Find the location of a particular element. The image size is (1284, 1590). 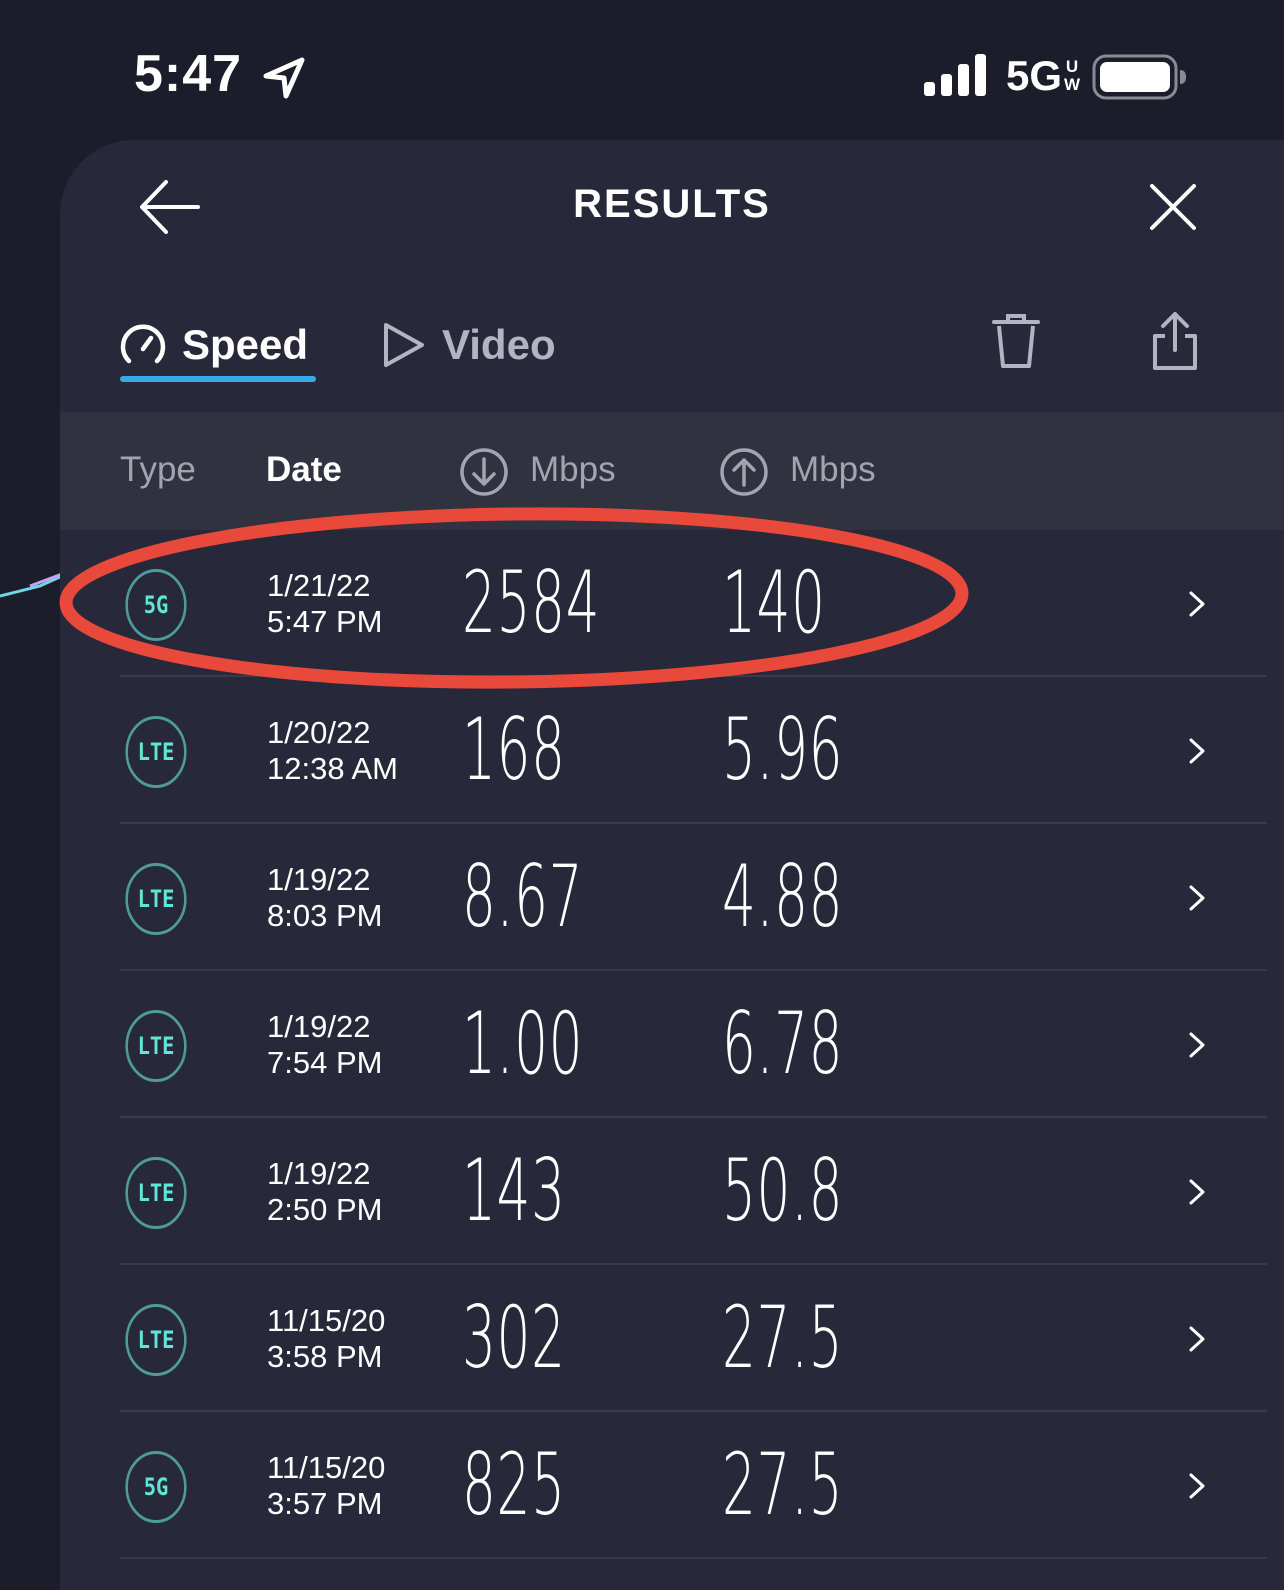

row-date: 1/20/22 12:38 AM is located at coordinates (332, 750).